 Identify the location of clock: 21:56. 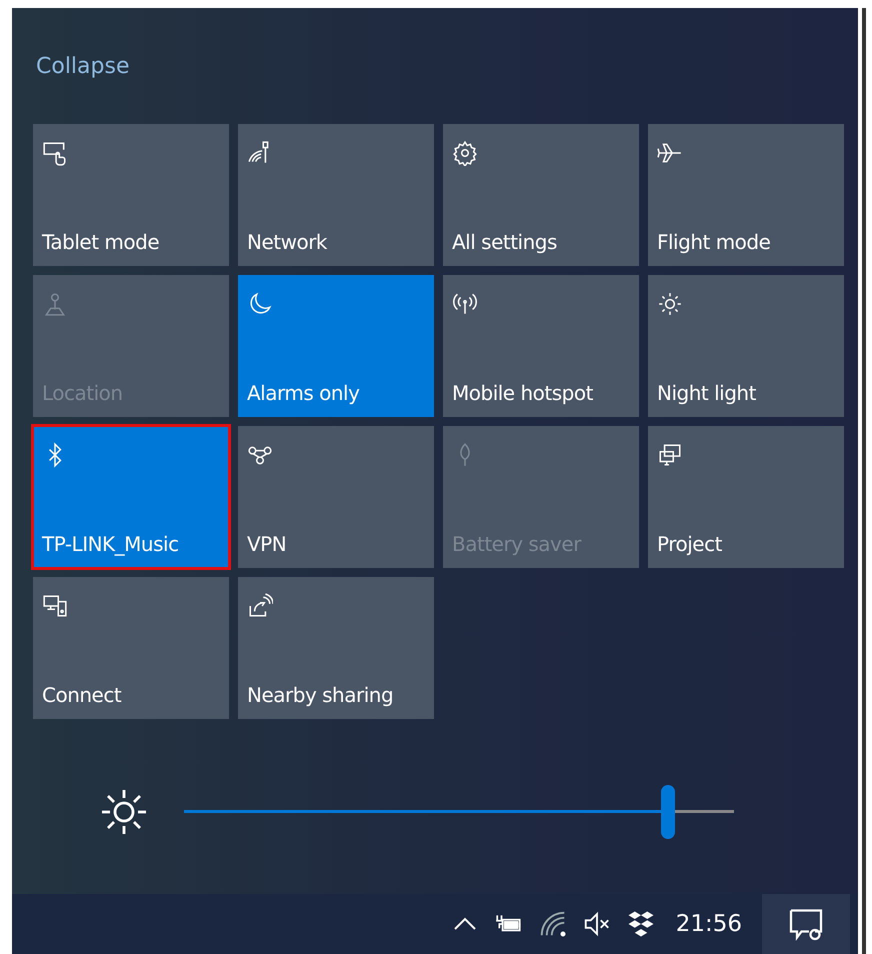
(709, 924).